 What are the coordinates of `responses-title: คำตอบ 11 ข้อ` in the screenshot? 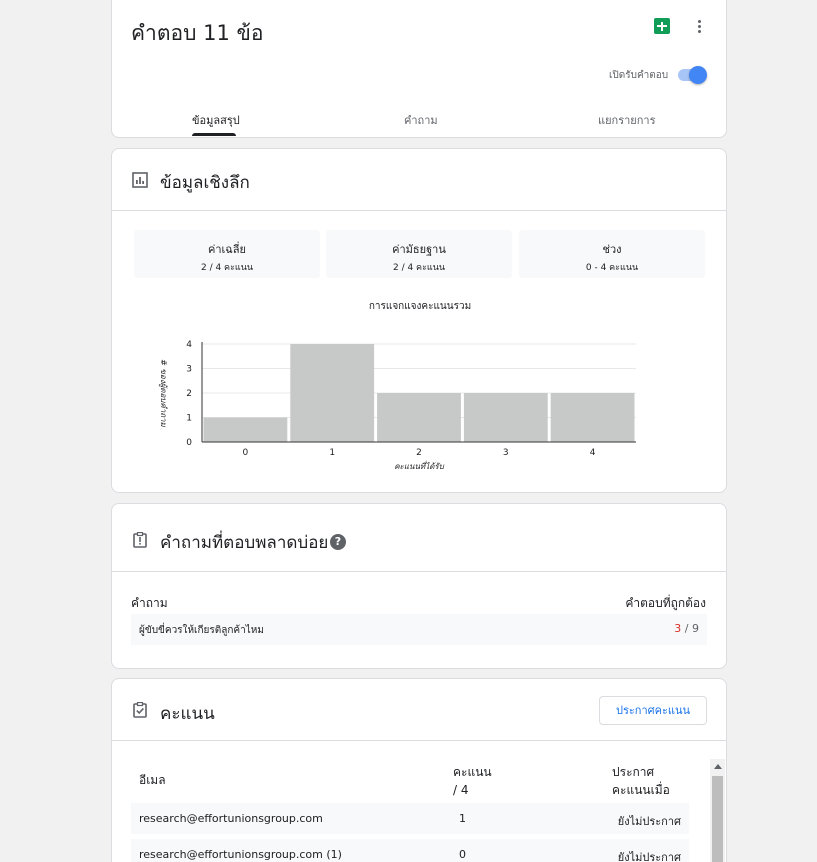 It's located at (197, 33).